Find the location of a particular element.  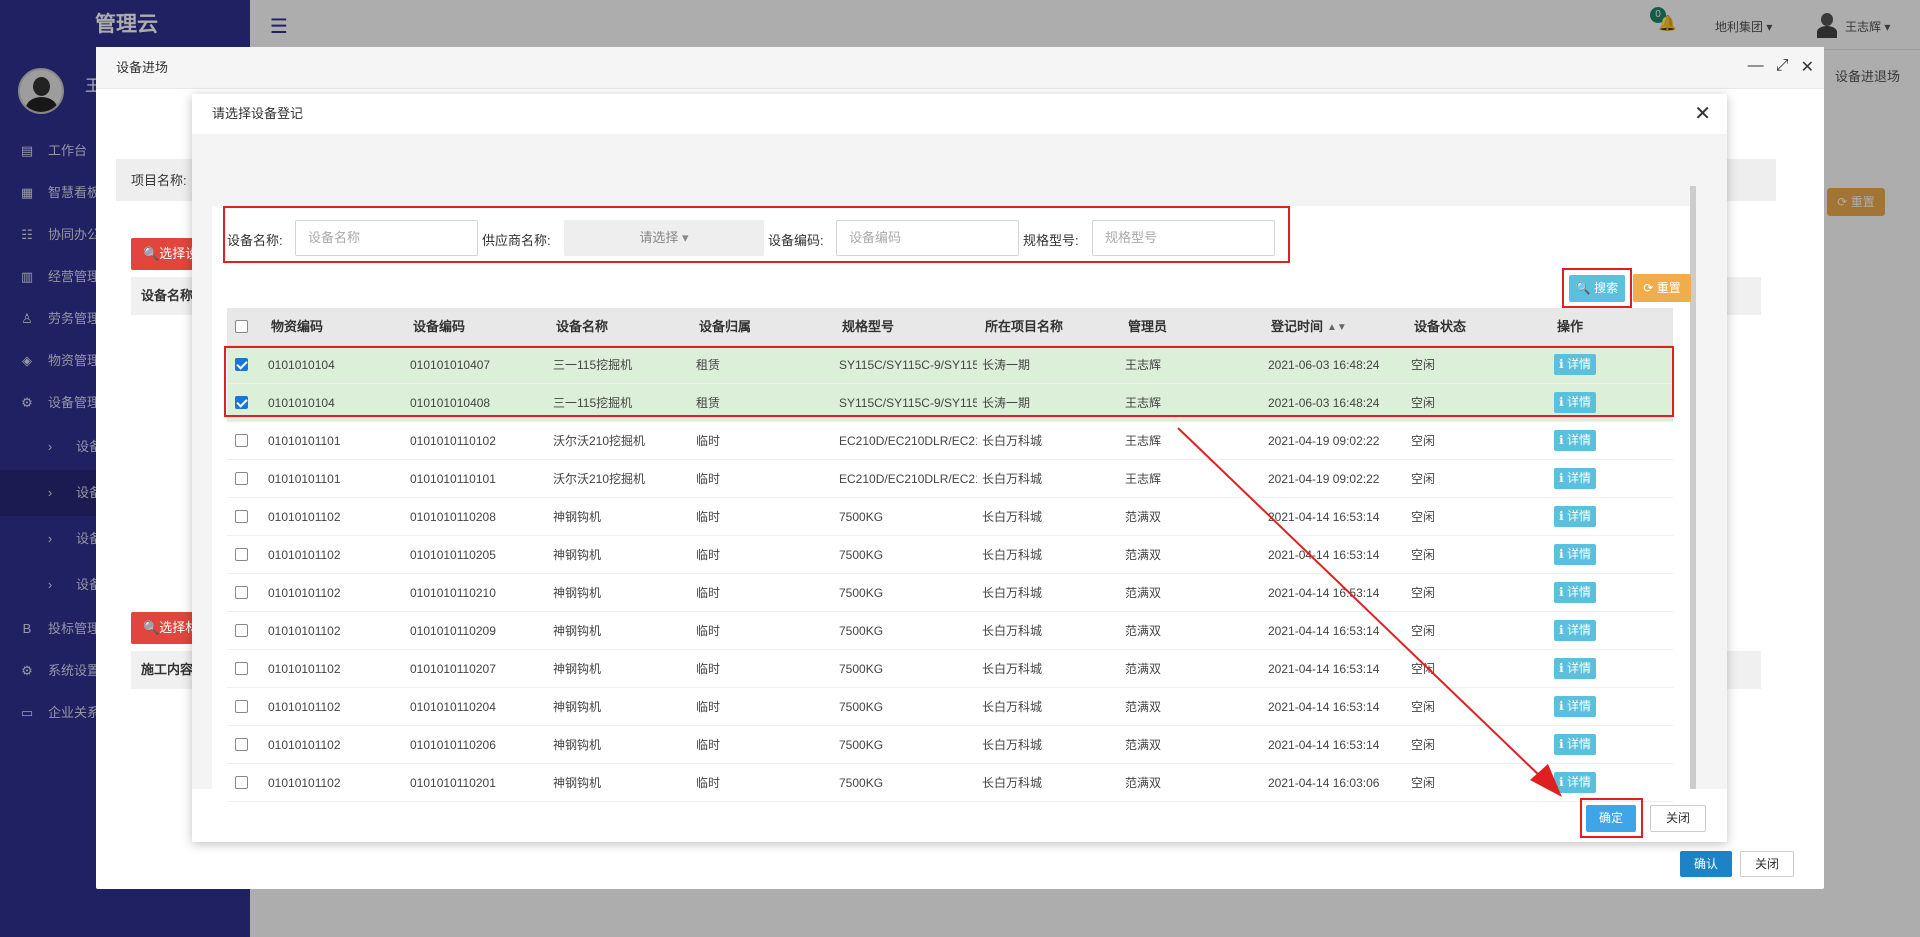

sort-icon: ▲▼ is located at coordinates (1337, 327).